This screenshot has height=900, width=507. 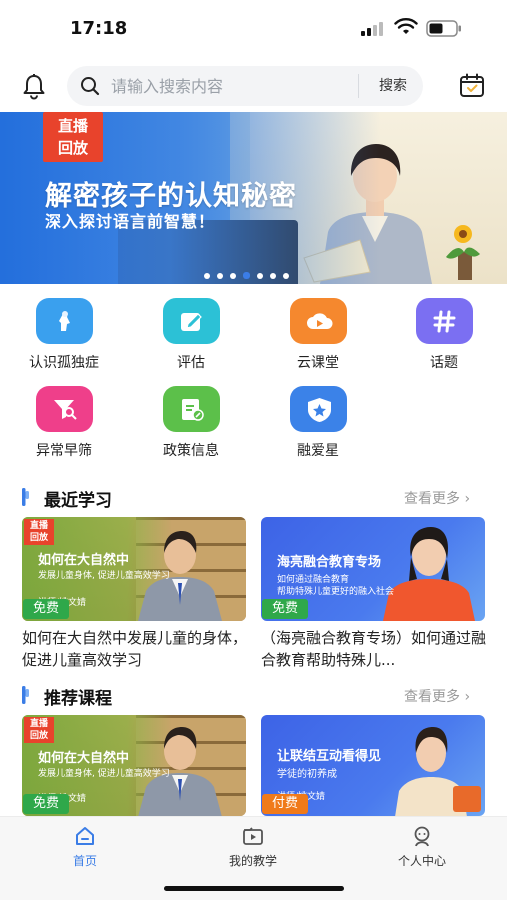 What do you see at coordinates (307, 774) in the screenshot?
I see `thumbnail-subtitle: 学徒的初养成` at bounding box center [307, 774].